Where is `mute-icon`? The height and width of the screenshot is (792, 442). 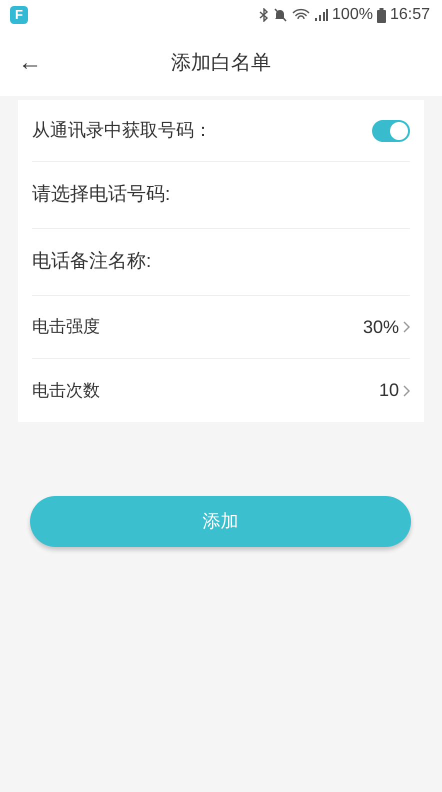
mute-icon is located at coordinates (280, 15).